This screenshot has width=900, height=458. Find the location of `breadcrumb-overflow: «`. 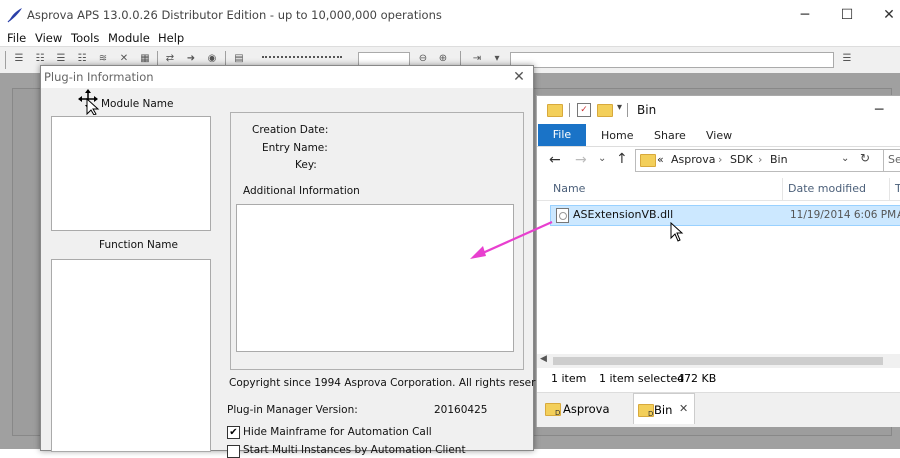

breadcrumb-overflow: « is located at coordinates (660, 159).